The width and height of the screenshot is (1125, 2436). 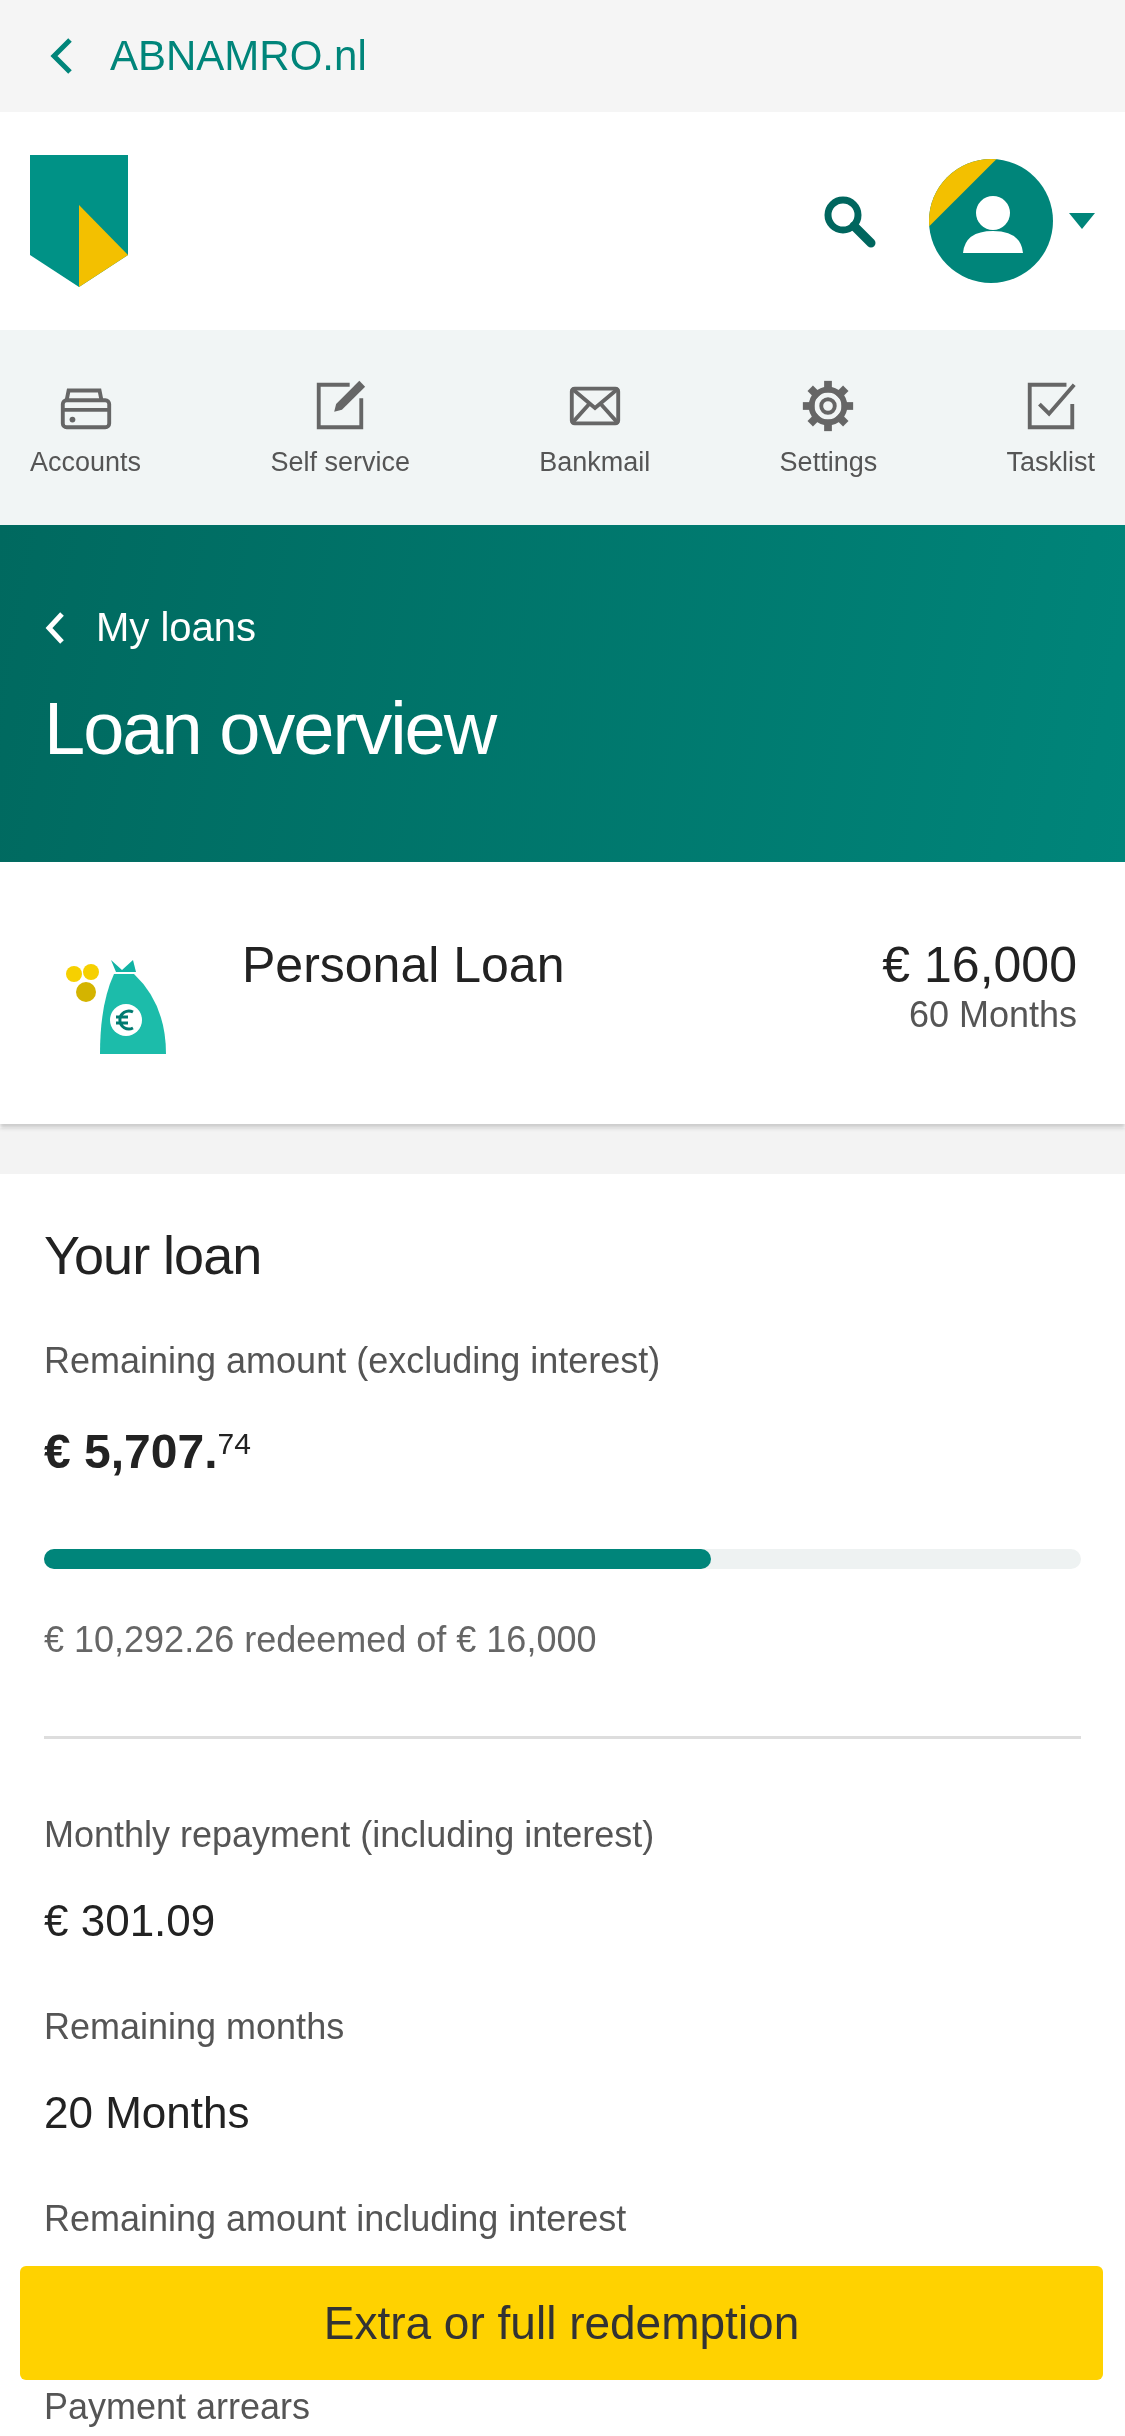 What do you see at coordinates (195, 2027) in the screenshot?
I see `field-label: Remaining months` at bounding box center [195, 2027].